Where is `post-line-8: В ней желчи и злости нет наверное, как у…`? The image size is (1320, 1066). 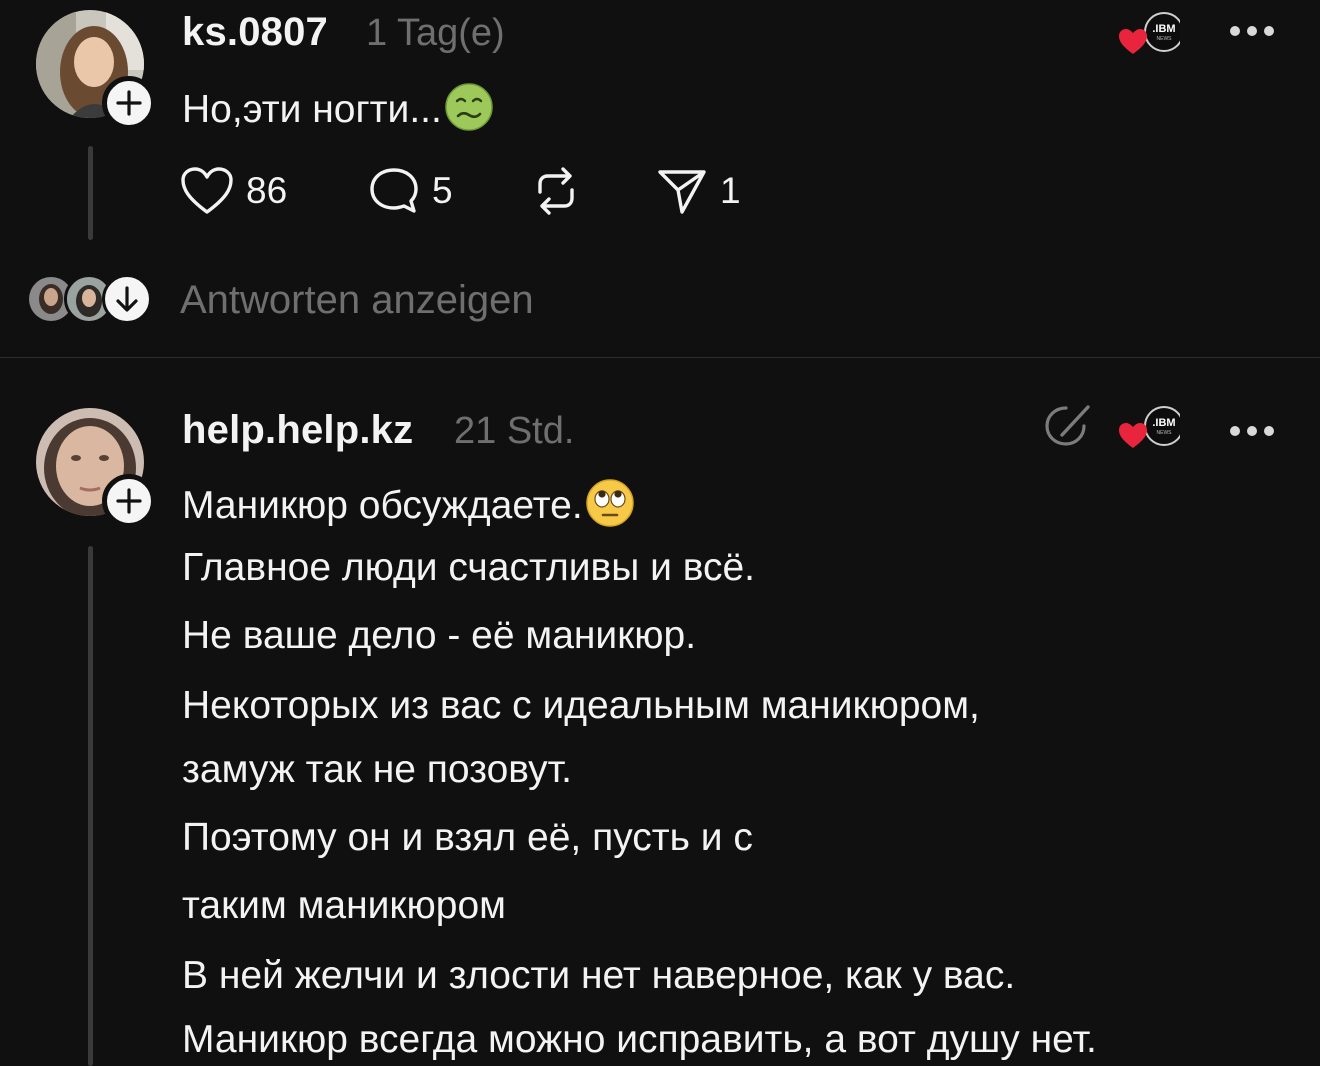
post-line-8: В ней желчи и злости нет наверное, как у… is located at coordinates (599, 975).